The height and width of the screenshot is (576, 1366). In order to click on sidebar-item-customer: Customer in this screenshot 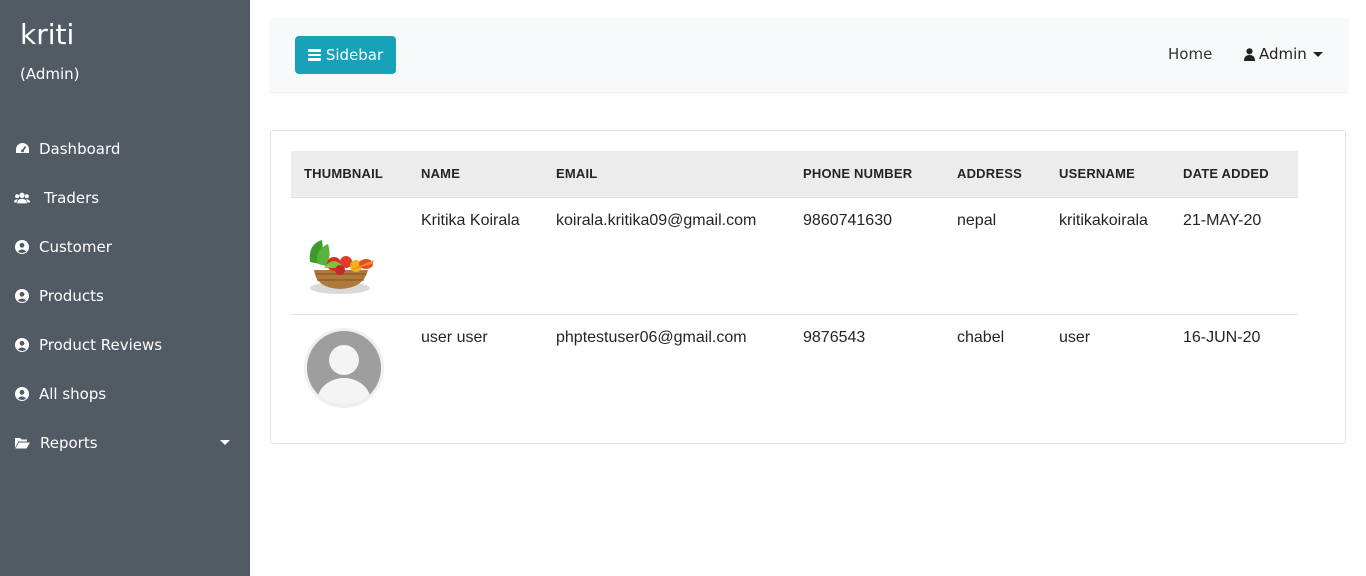, I will do `click(125, 246)`.